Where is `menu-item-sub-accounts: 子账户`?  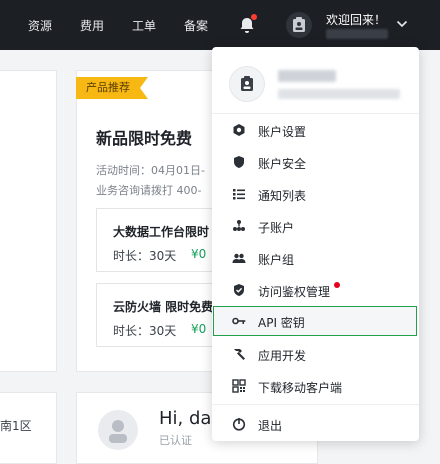
menu-item-sub-accounts: 子账户 is located at coordinates (315, 226).